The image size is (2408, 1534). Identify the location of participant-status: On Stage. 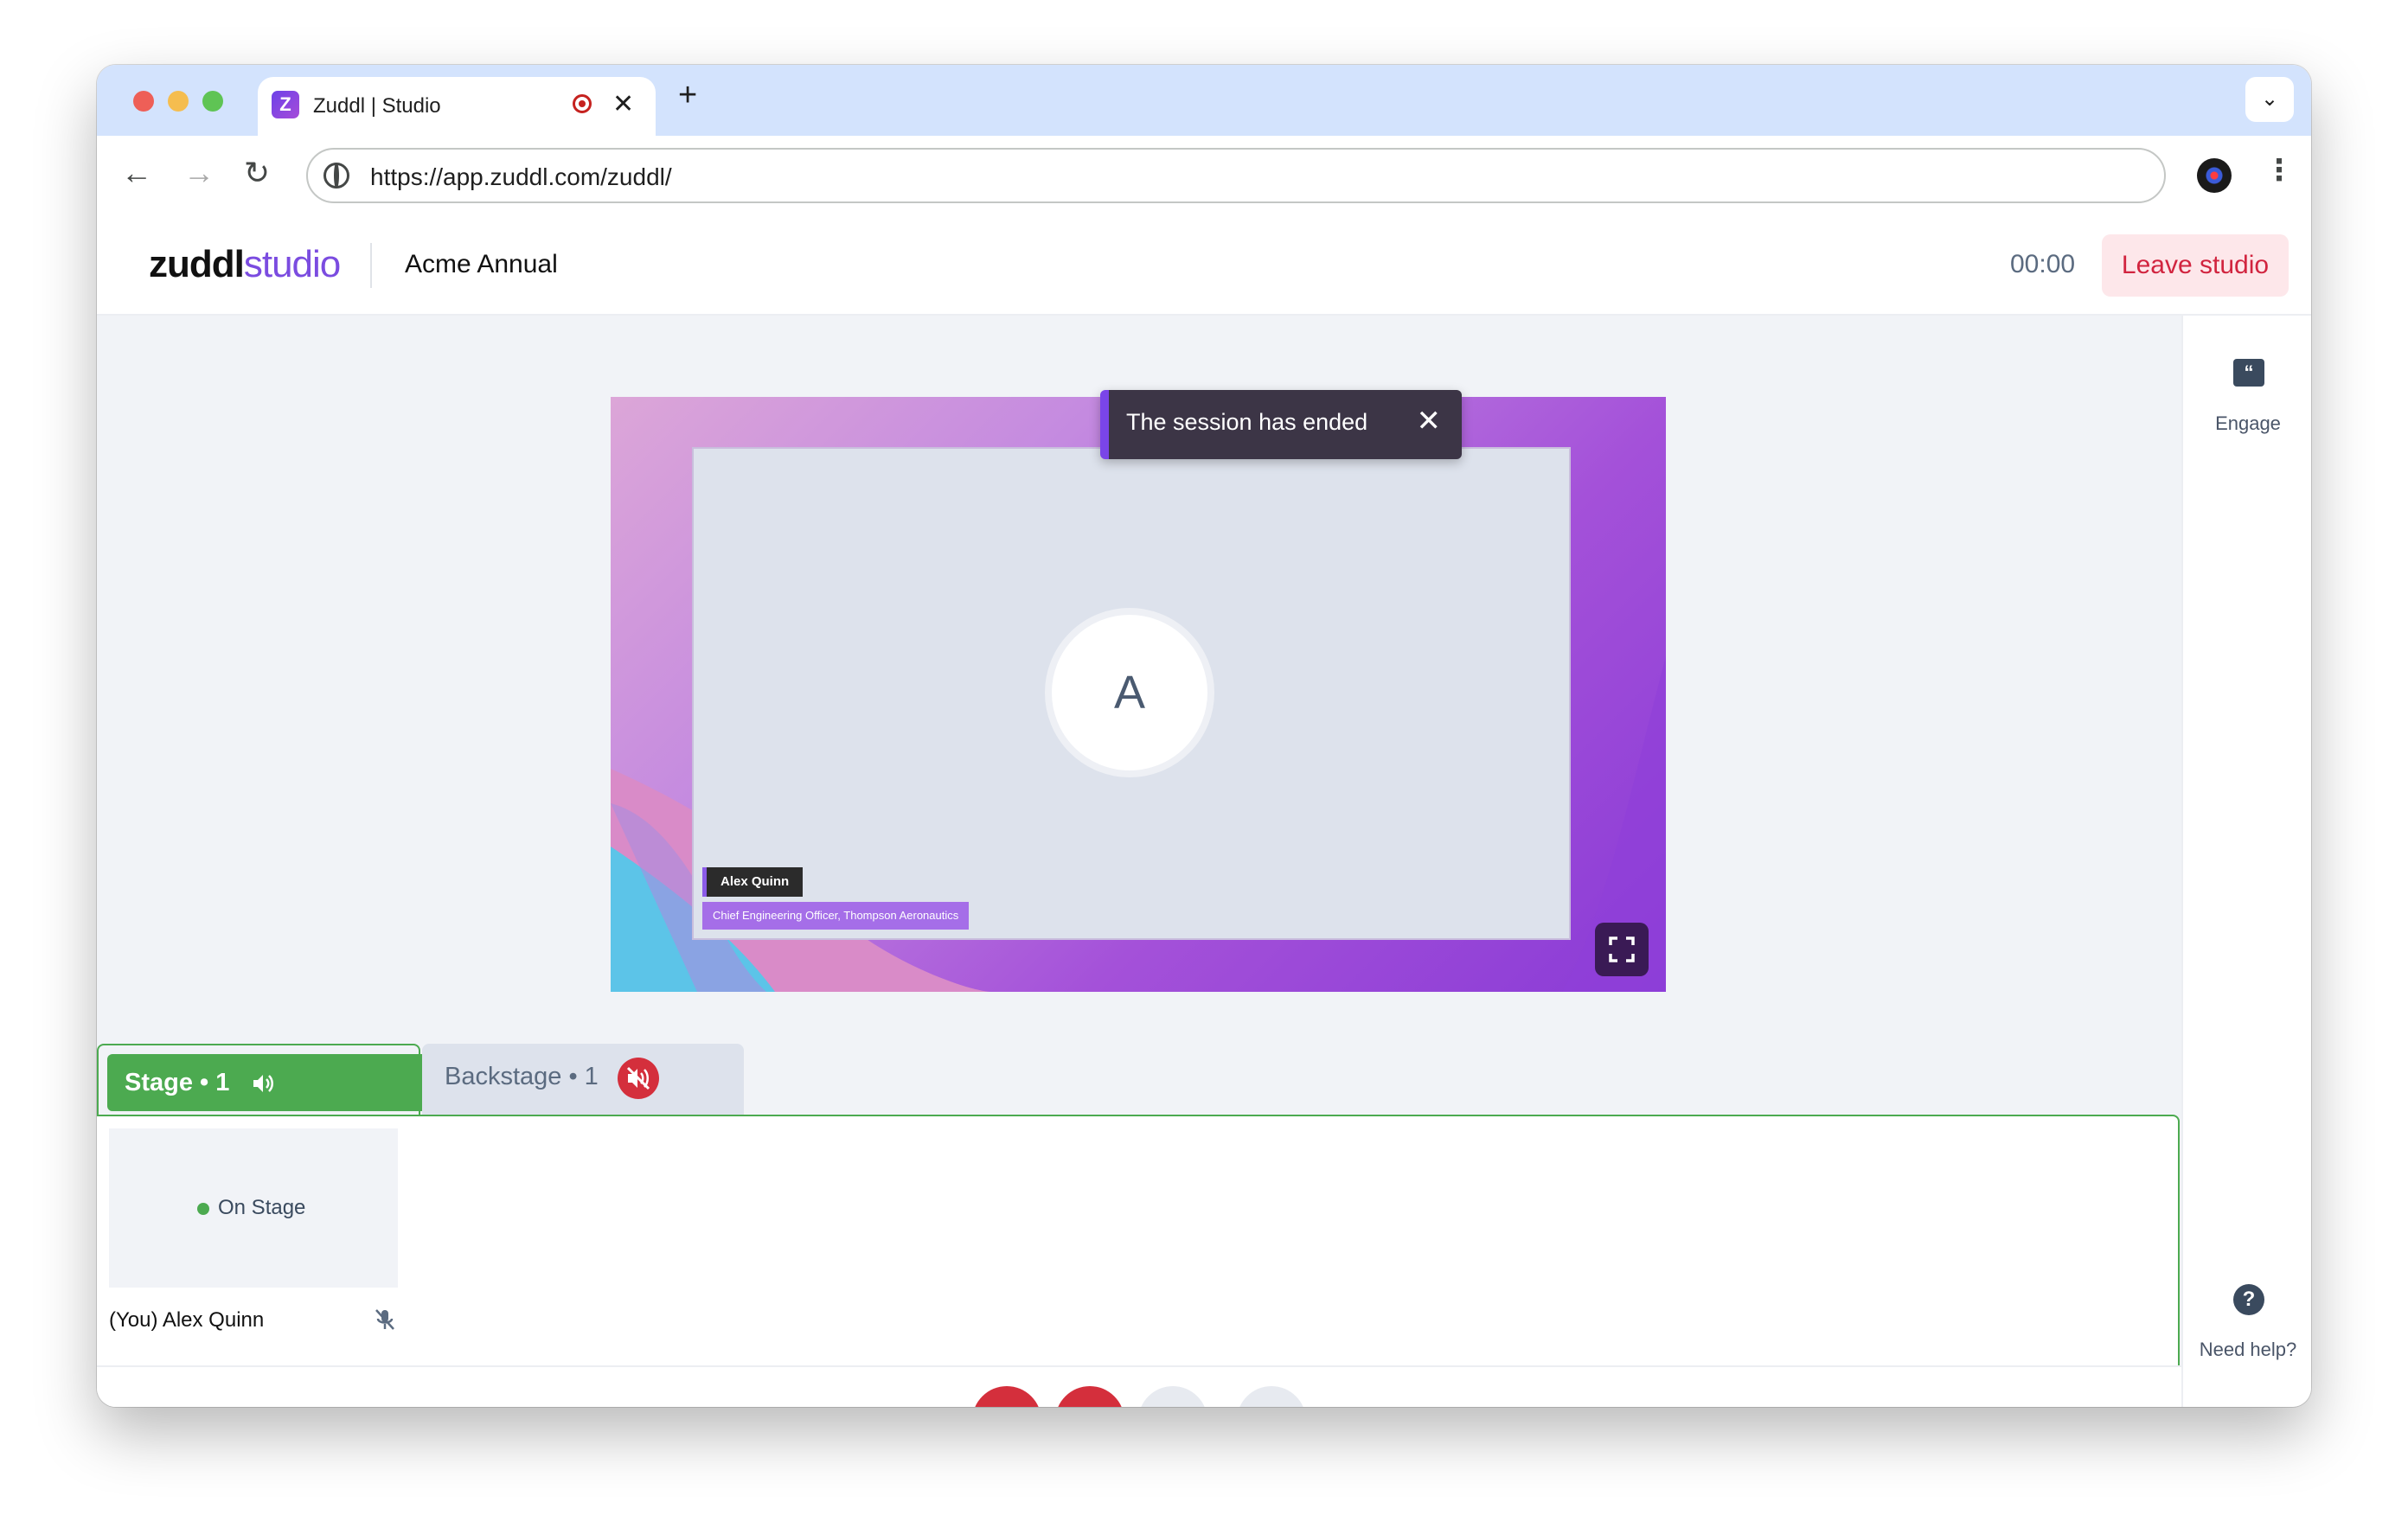
(262, 1208).